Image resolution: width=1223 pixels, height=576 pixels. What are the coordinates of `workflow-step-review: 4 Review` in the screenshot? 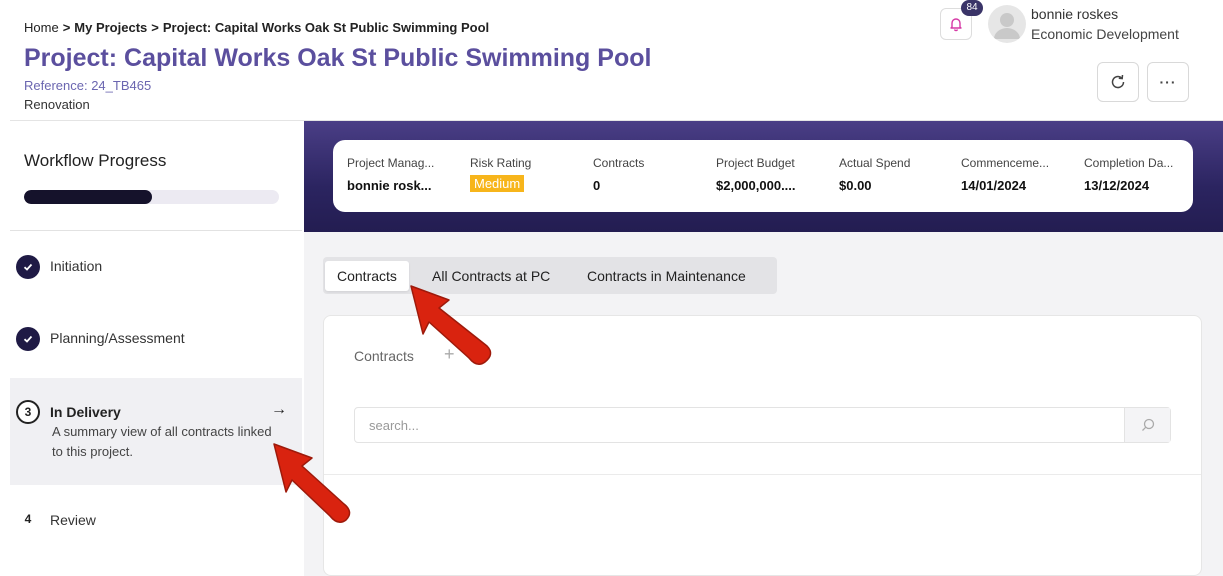 It's located at (156, 520).